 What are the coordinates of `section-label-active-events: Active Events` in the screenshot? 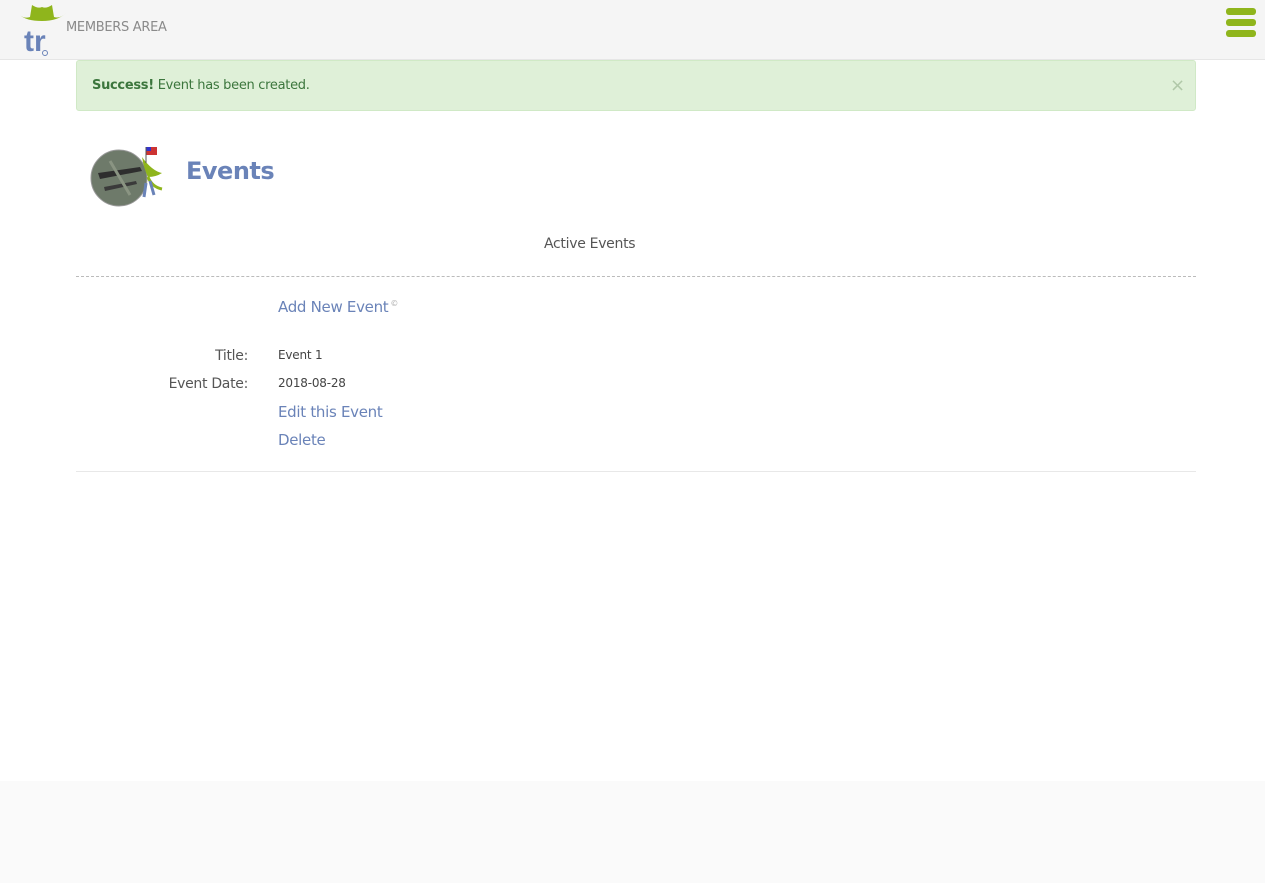 It's located at (590, 244).